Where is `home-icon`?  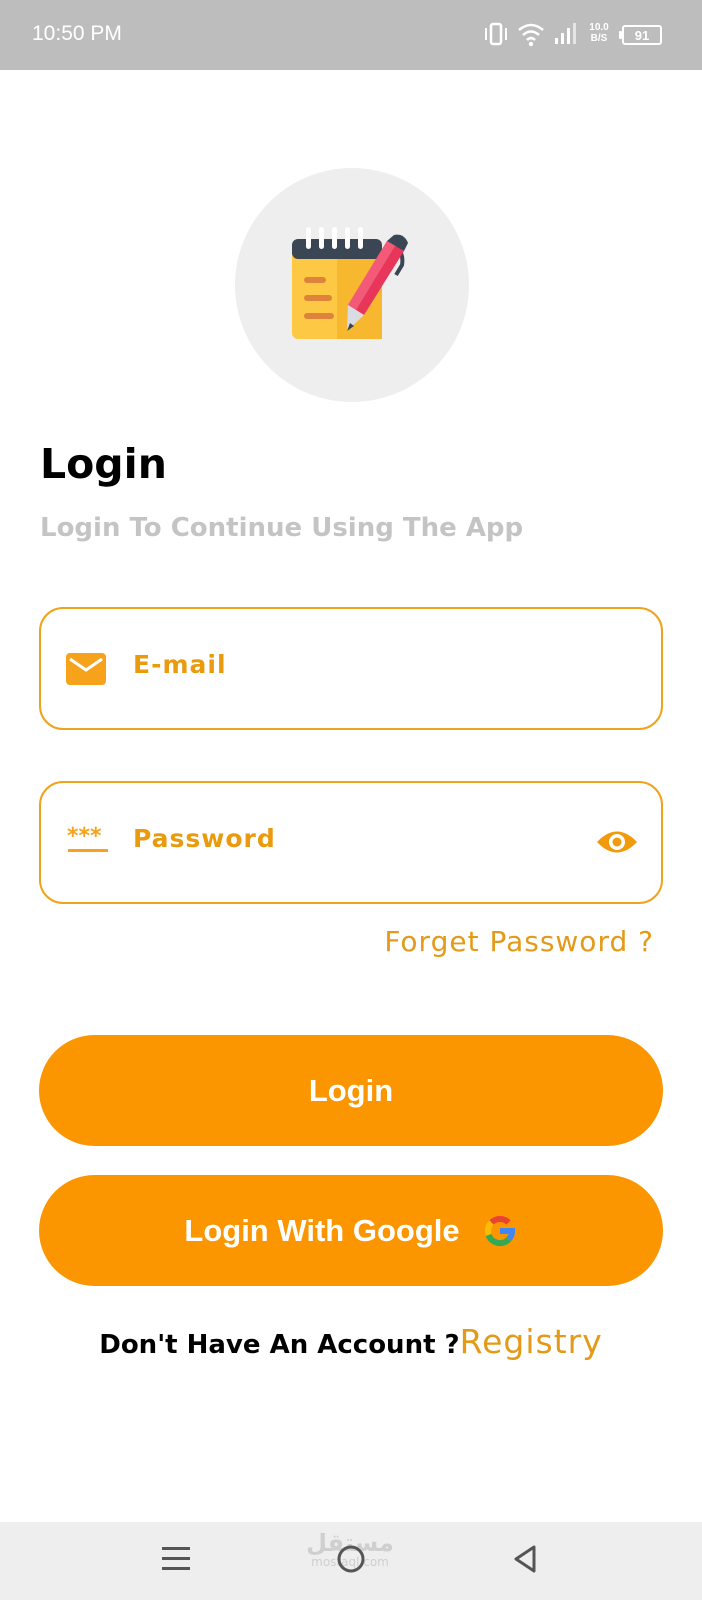
home-icon is located at coordinates (351, 1559).